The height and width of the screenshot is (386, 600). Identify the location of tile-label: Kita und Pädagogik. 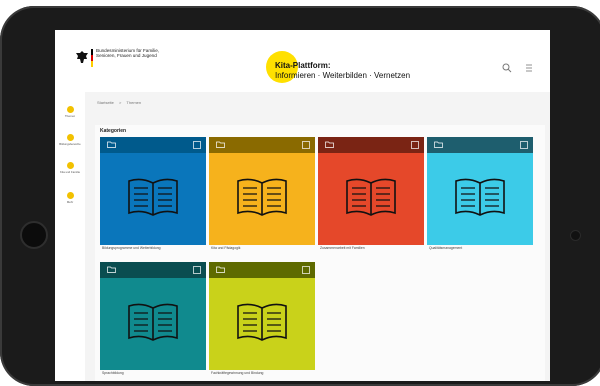
(226, 248).